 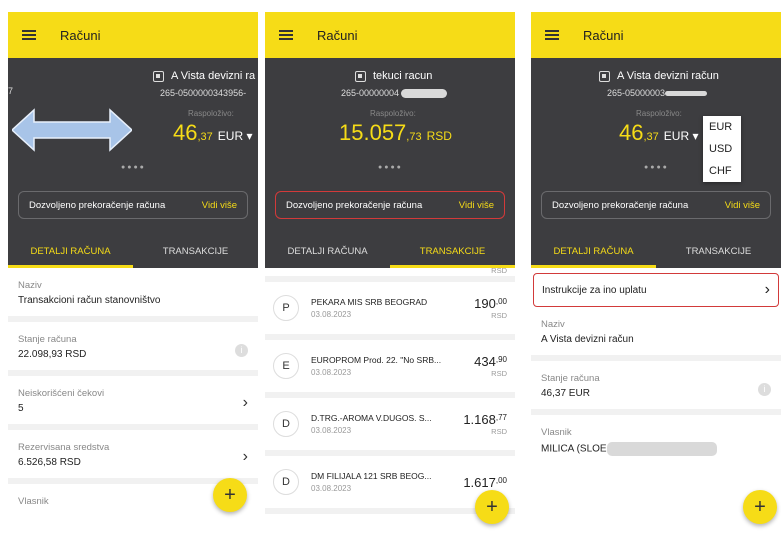 I want to click on instruction-label: Instrukcije za ino uplatu, so click(x=594, y=290).